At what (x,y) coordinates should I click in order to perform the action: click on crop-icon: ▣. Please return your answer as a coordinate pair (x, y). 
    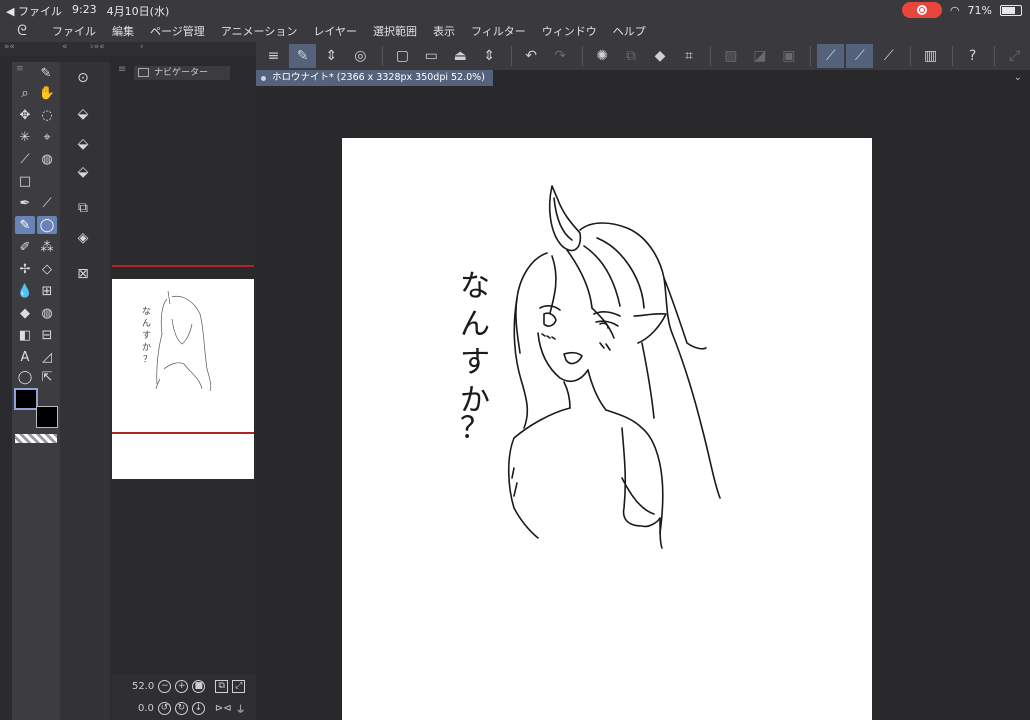
    Looking at the image, I should click on (788, 56).